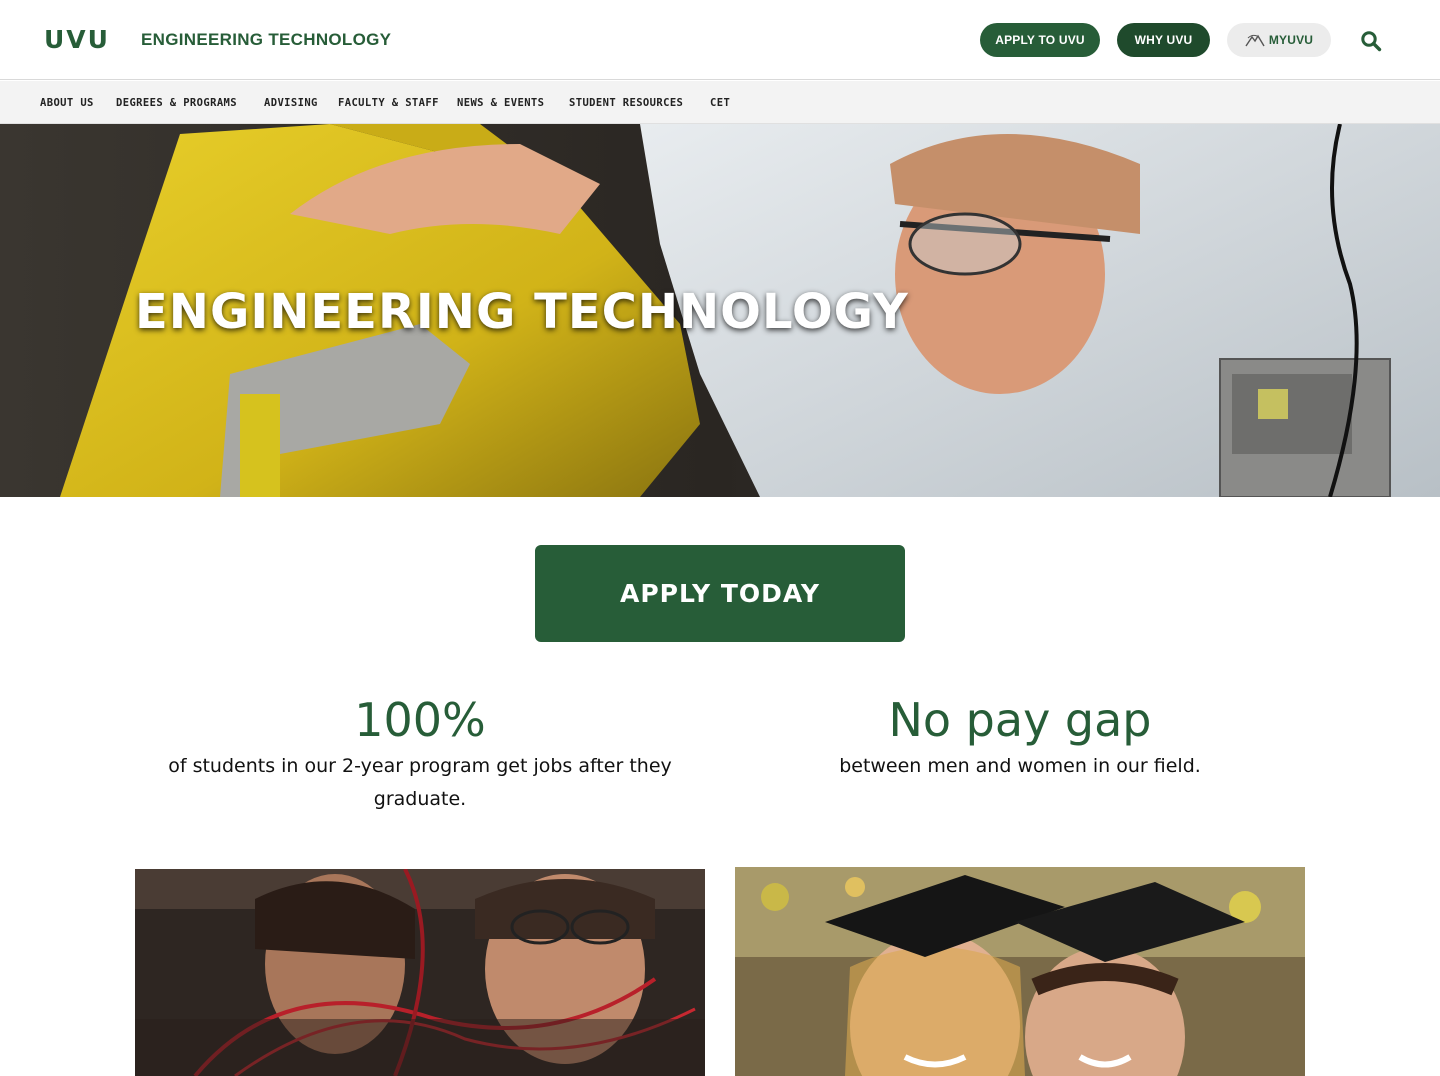  Describe the element at coordinates (420, 972) in the screenshot. I see `students-wiring-photo` at that location.